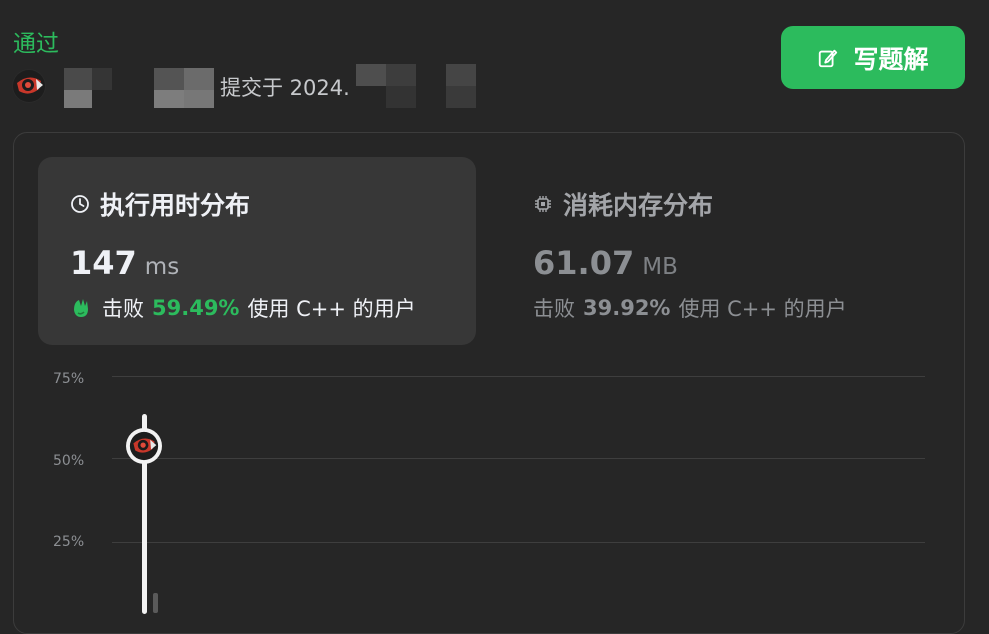 This screenshot has height=634, width=989. Describe the element at coordinates (162, 267) in the screenshot. I see `runtime-unit: ms` at that location.